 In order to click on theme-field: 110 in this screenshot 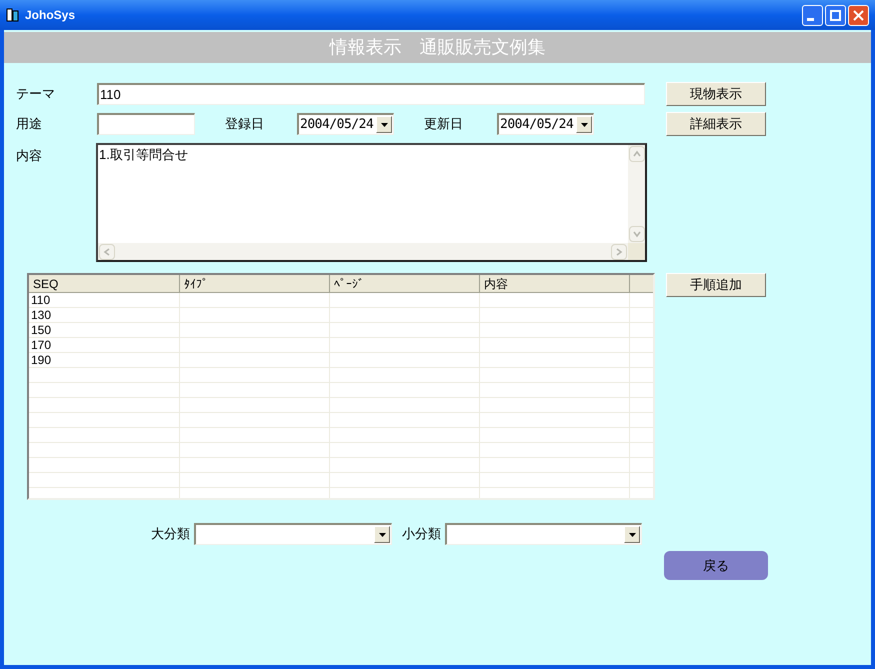, I will do `click(371, 94)`.